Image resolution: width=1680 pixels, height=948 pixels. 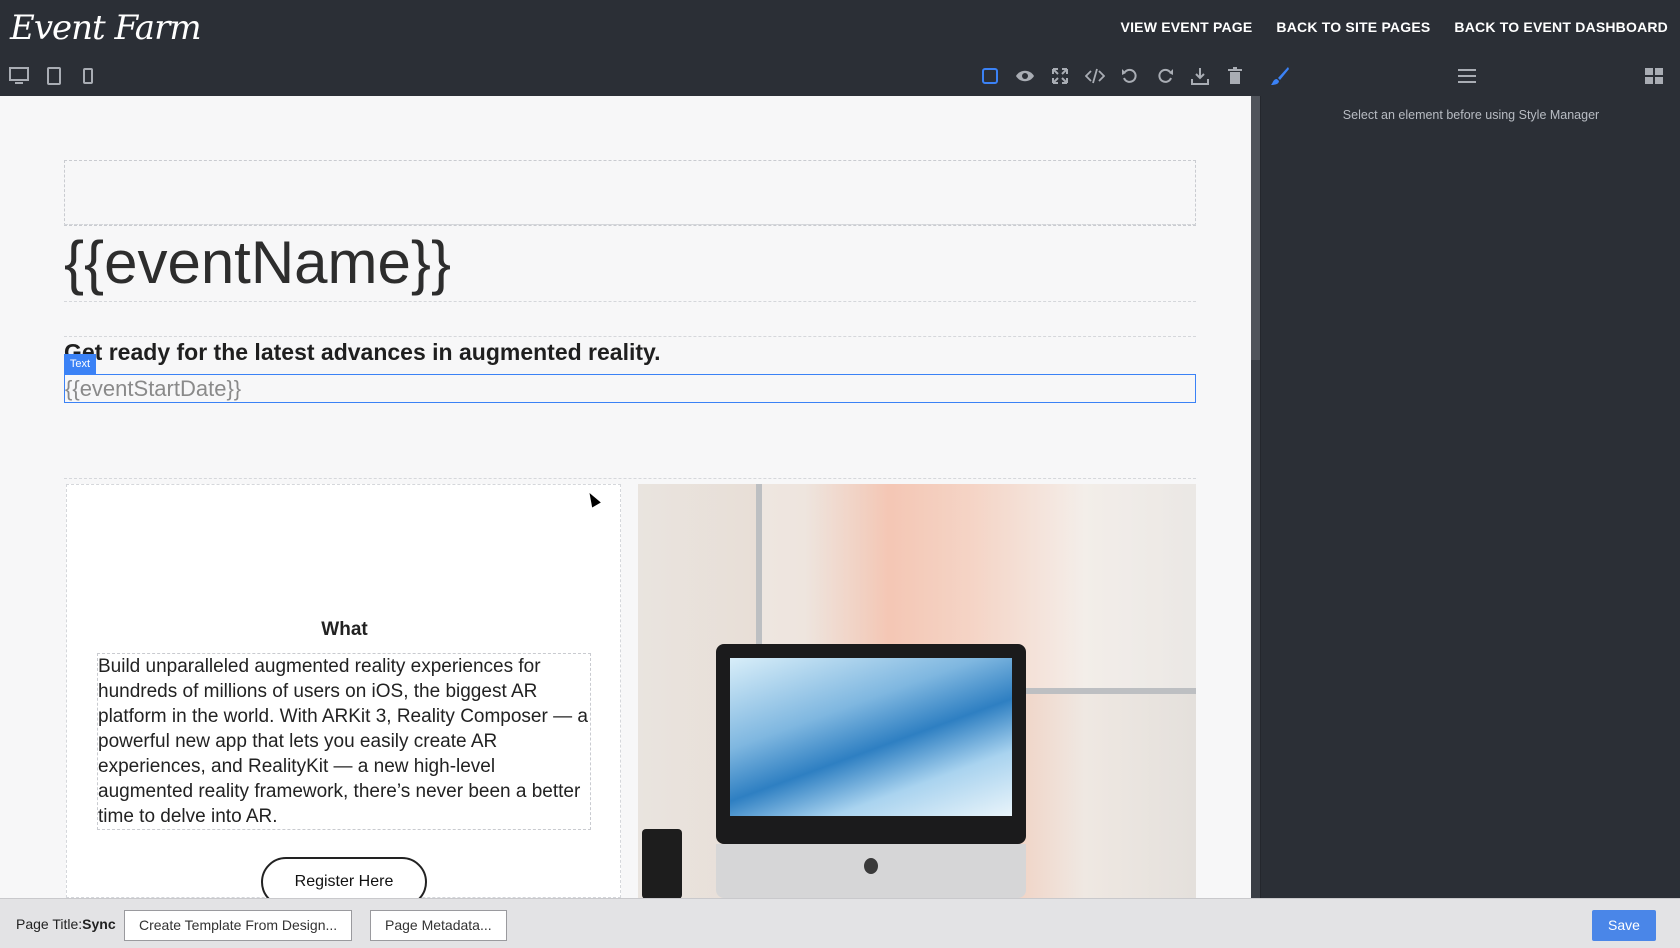 What do you see at coordinates (871, 737) in the screenshot?
I see `photo-imac-screen` at bounding box center [871, 737].